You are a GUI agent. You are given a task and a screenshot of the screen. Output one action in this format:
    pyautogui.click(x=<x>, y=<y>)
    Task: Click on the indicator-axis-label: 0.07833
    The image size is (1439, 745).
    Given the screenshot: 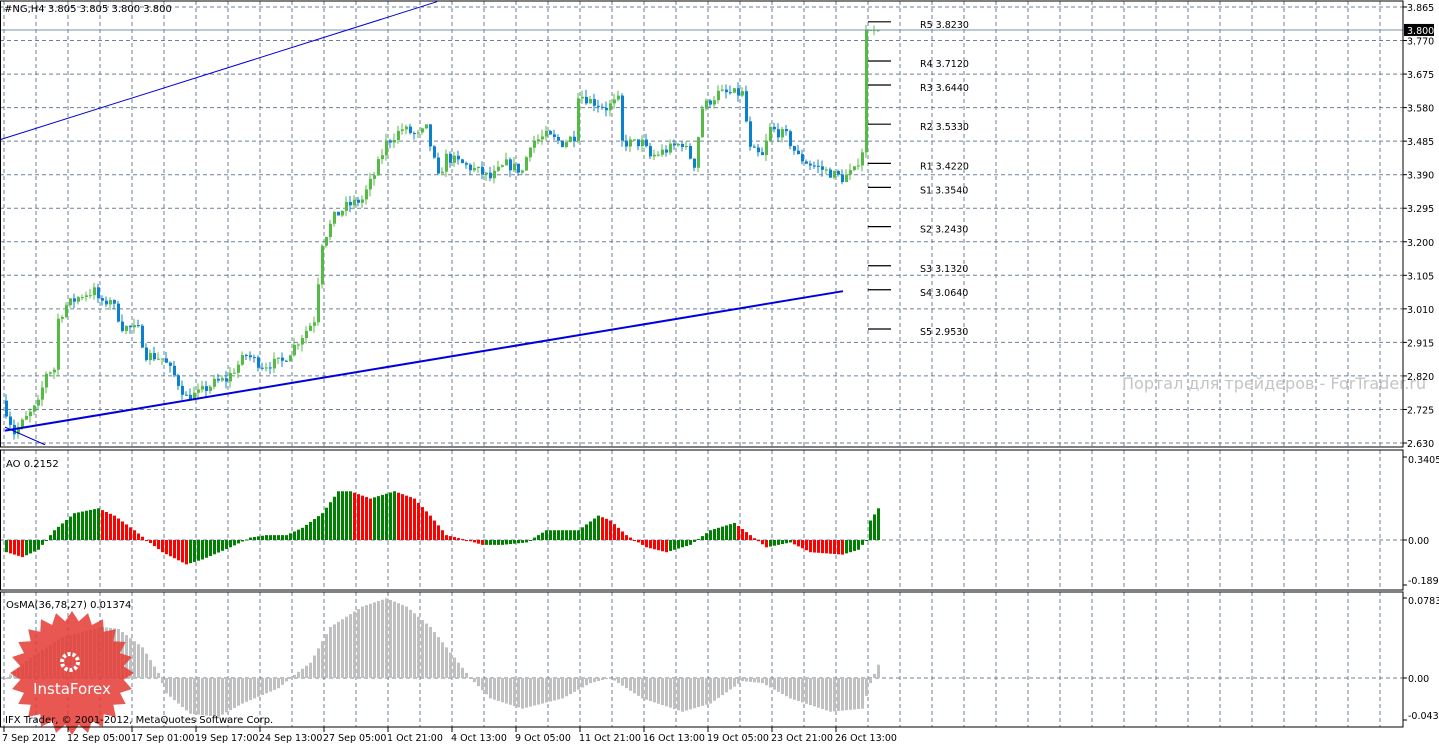 What is the action you would take?
    pyautogui.click(x=1423, y=601)
    